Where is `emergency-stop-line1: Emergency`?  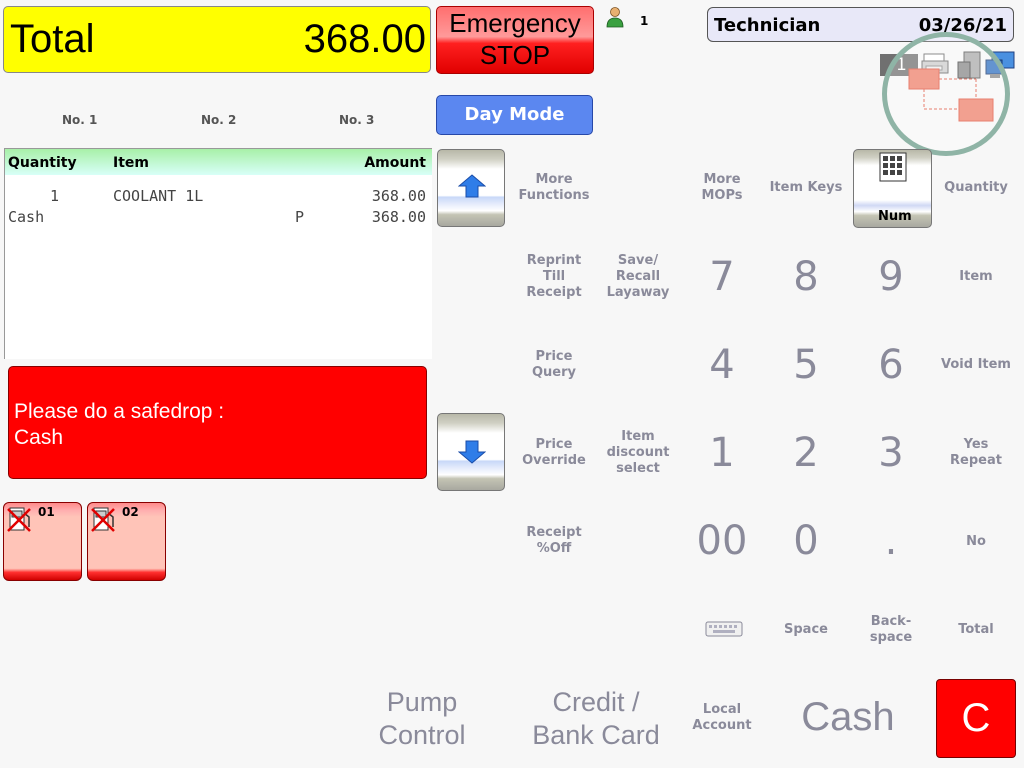
emergency-stop-line1: Emergency is located at coordinates (515, 23).